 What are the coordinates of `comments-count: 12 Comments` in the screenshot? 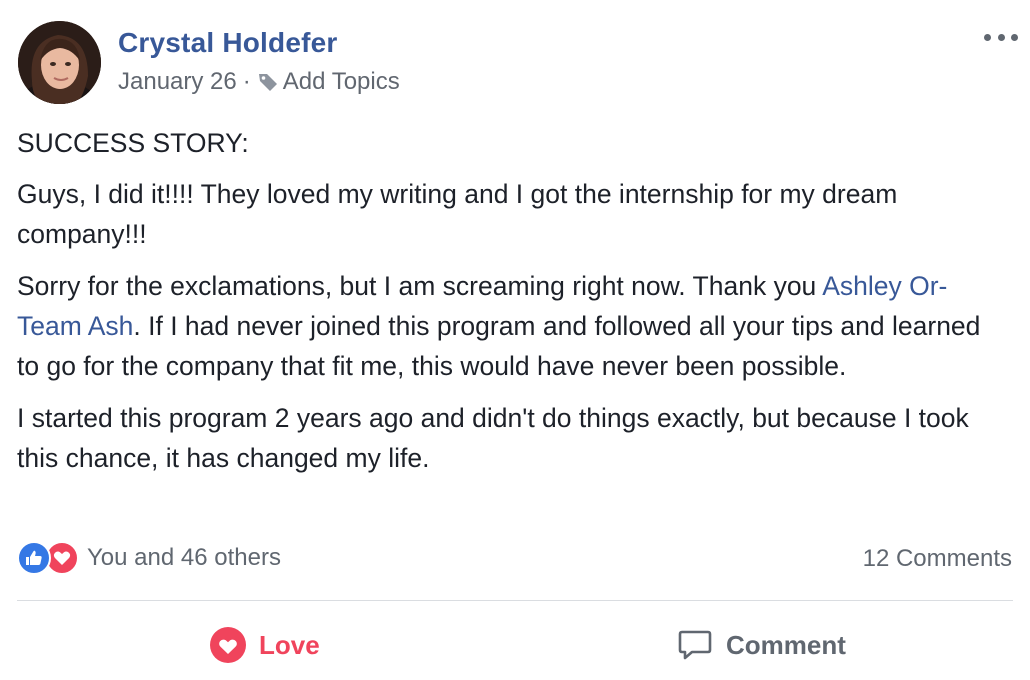 It's located at (937, 559).